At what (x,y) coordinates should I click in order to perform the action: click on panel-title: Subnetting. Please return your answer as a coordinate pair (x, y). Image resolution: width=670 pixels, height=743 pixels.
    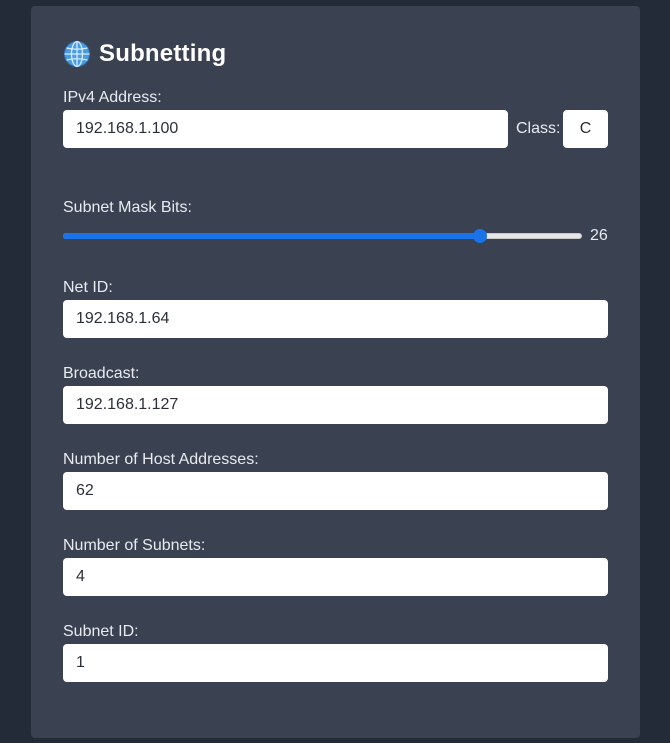
    Looking at the image, I should click on (144, 54).